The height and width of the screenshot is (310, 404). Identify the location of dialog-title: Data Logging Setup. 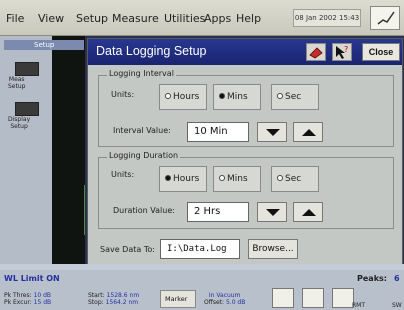
(151, 51).